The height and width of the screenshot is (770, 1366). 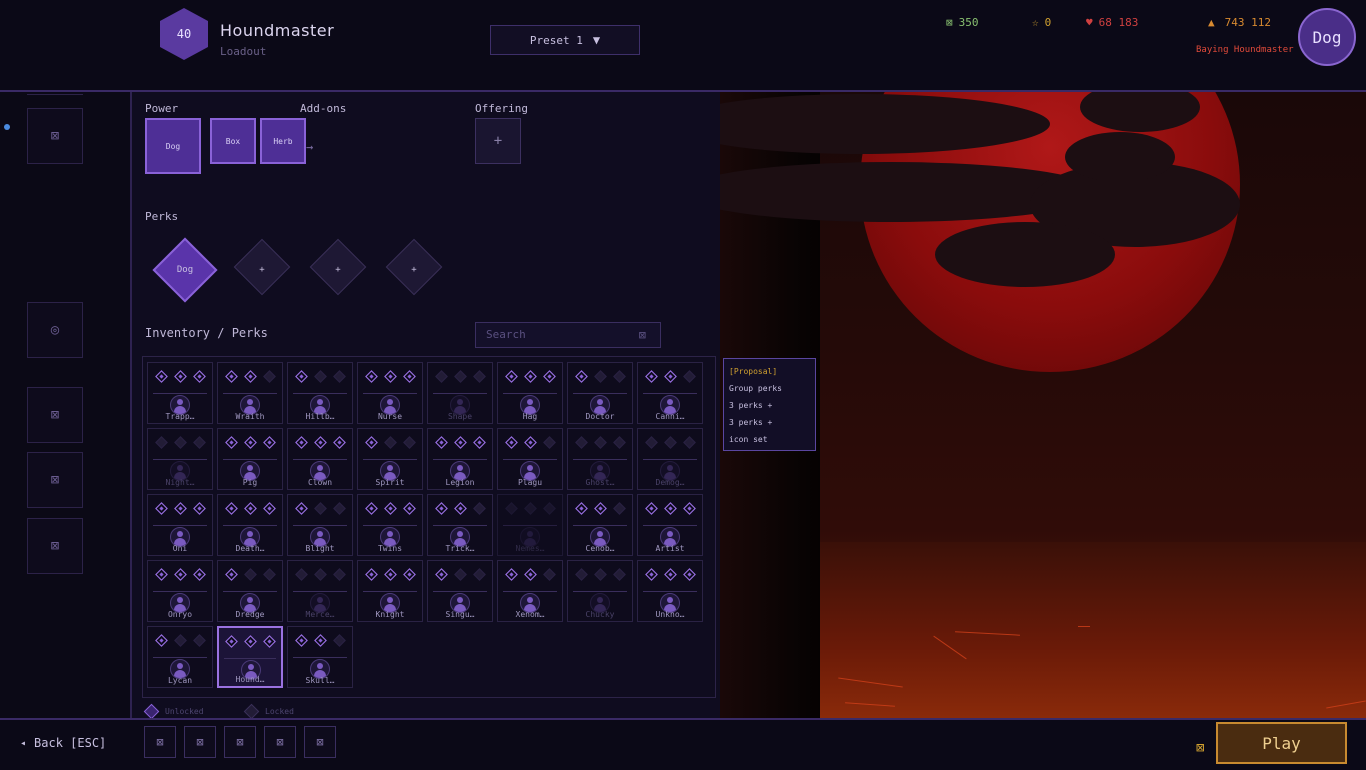 What do you see at coordinates (670, 525) in the screenshot?
I see `inventory-card: Artist` at bounding box center [670, 525].